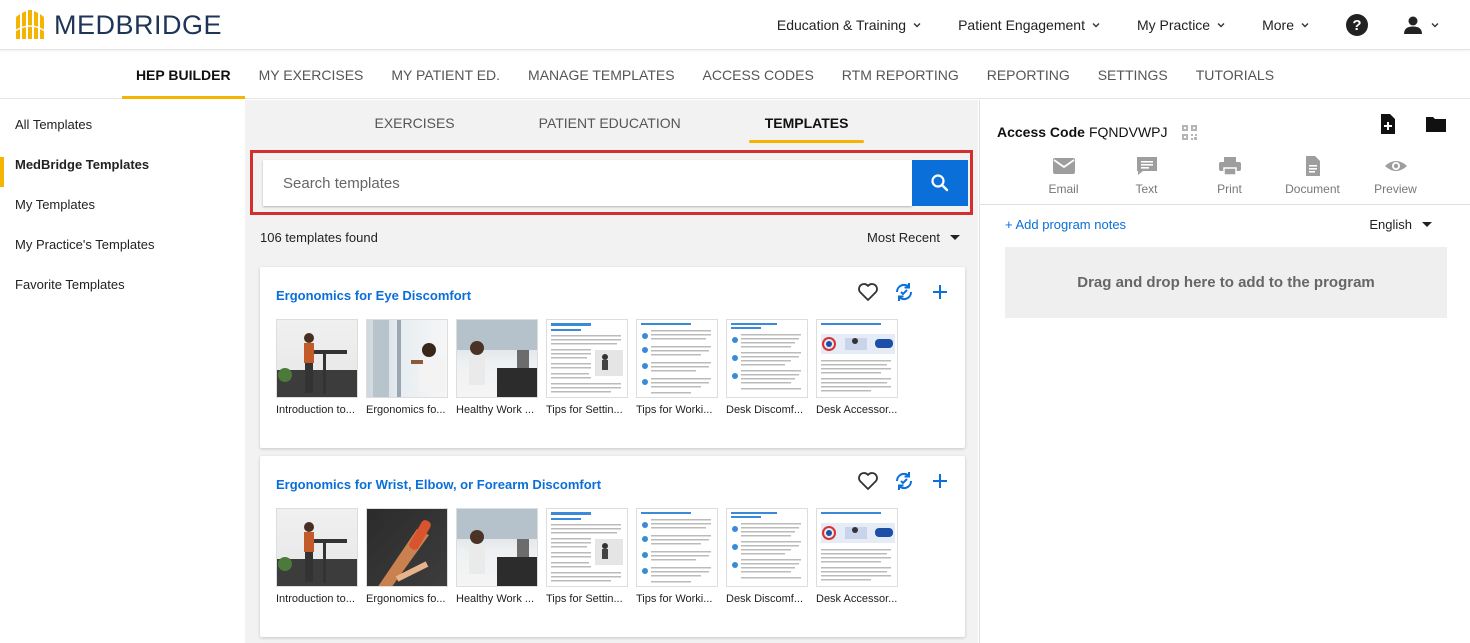 The width and height of the screenshot is (1470, 643). Describe the element at coordinates (1400, 224) in the screenshot. I see `language-select: English` at that location.